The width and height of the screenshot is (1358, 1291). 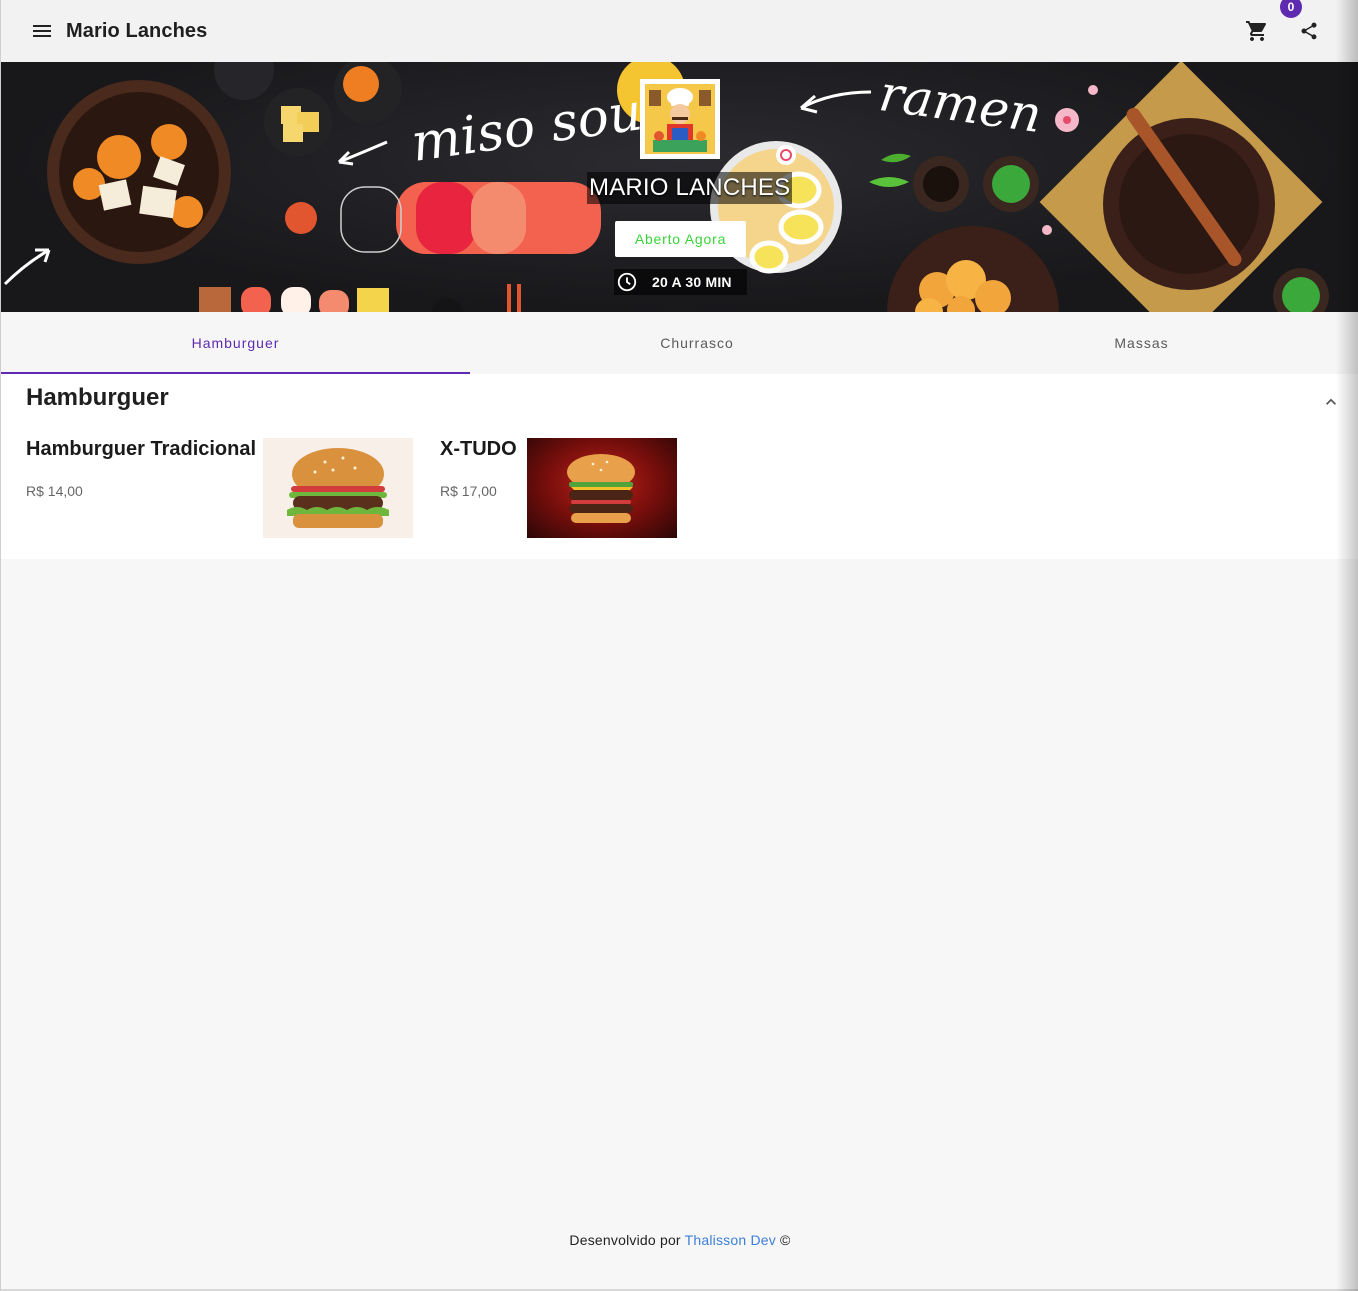 I want to click on cart-button, so click(x=1257, y=31).